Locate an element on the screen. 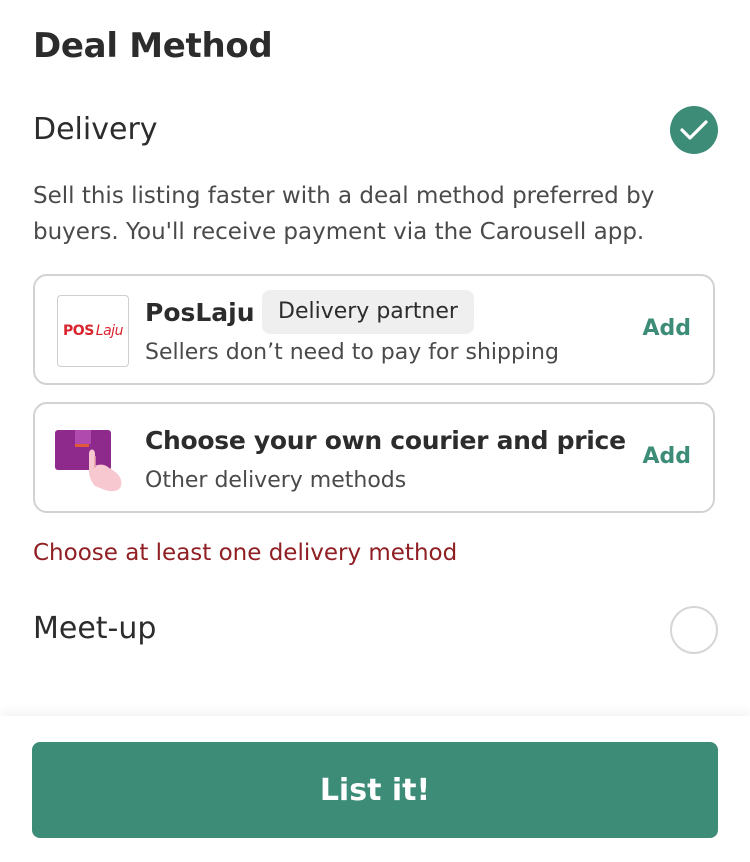 The image size is (750, 862). delivery-checkbox is located at coordinates (694, 130).